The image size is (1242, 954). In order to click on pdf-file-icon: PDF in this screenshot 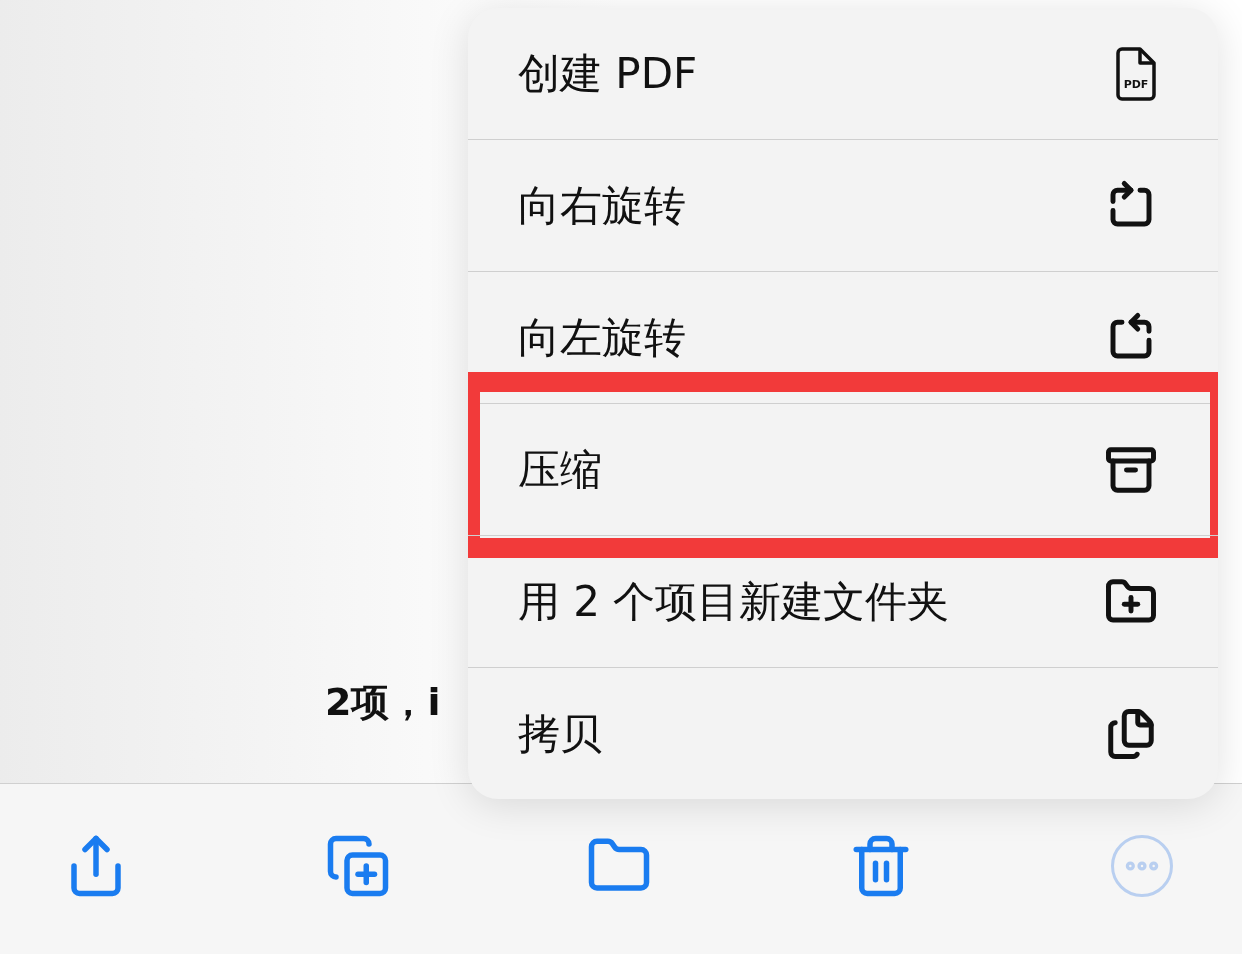, I will do `click(1136, 73)`.